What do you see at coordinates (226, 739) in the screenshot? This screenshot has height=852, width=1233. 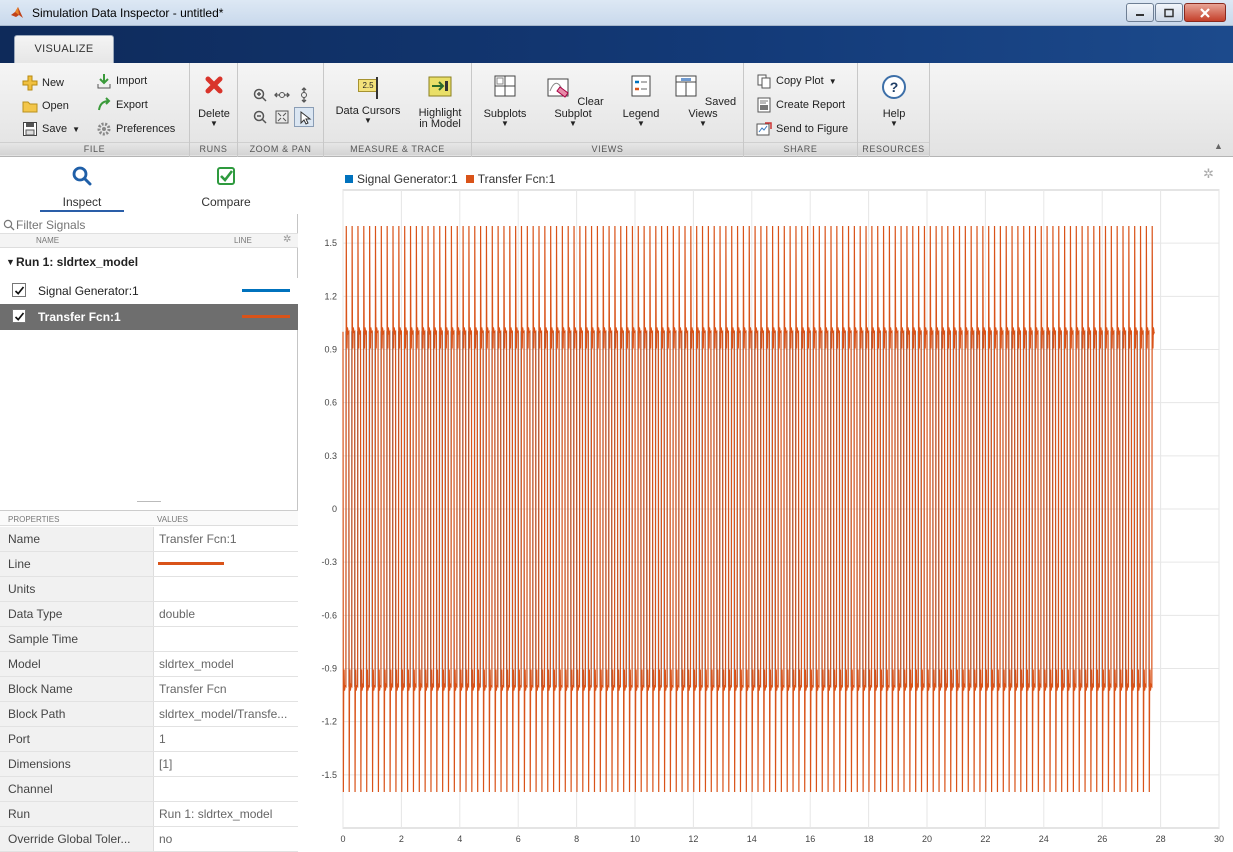 I see `property-value: 1` at bounding box center [226, 739].